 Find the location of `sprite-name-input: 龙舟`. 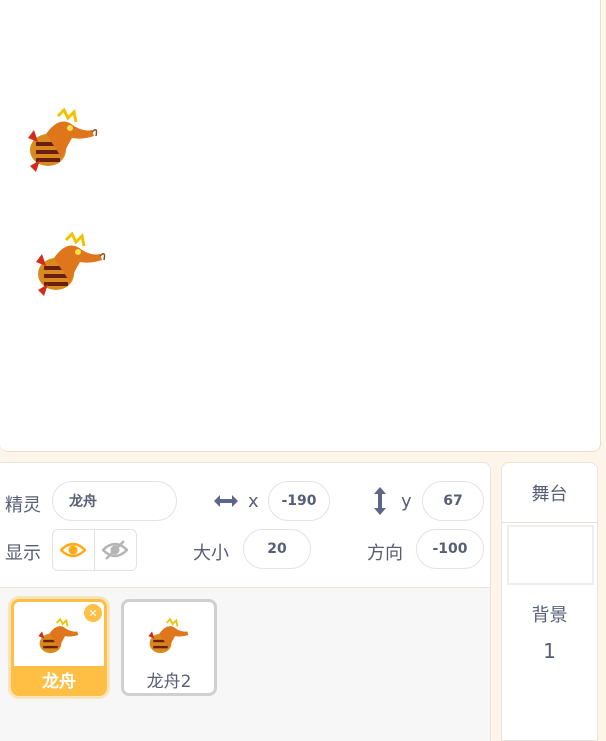

sprite-name-input: 龙舟 is located at coordinates (114, 501).